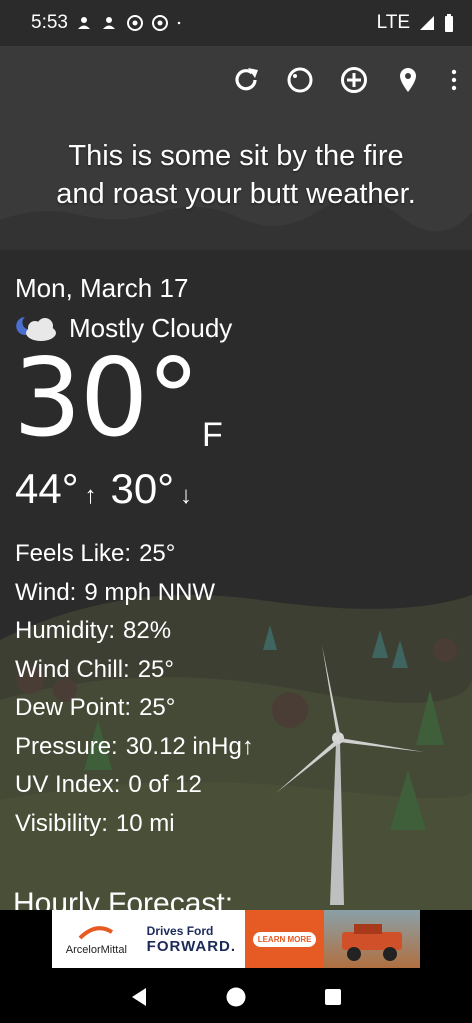 The width and height of the screenshot is (472, 1023). I want to click on location-button, so click(408, 80).